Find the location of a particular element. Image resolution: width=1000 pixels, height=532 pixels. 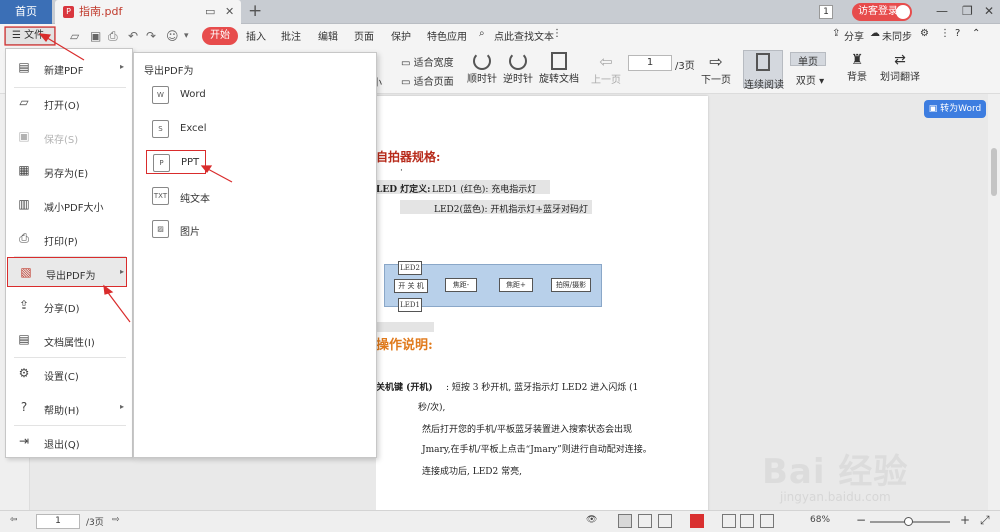

watermark-brand: Bai 经验 is located at coordinates (835, 472).